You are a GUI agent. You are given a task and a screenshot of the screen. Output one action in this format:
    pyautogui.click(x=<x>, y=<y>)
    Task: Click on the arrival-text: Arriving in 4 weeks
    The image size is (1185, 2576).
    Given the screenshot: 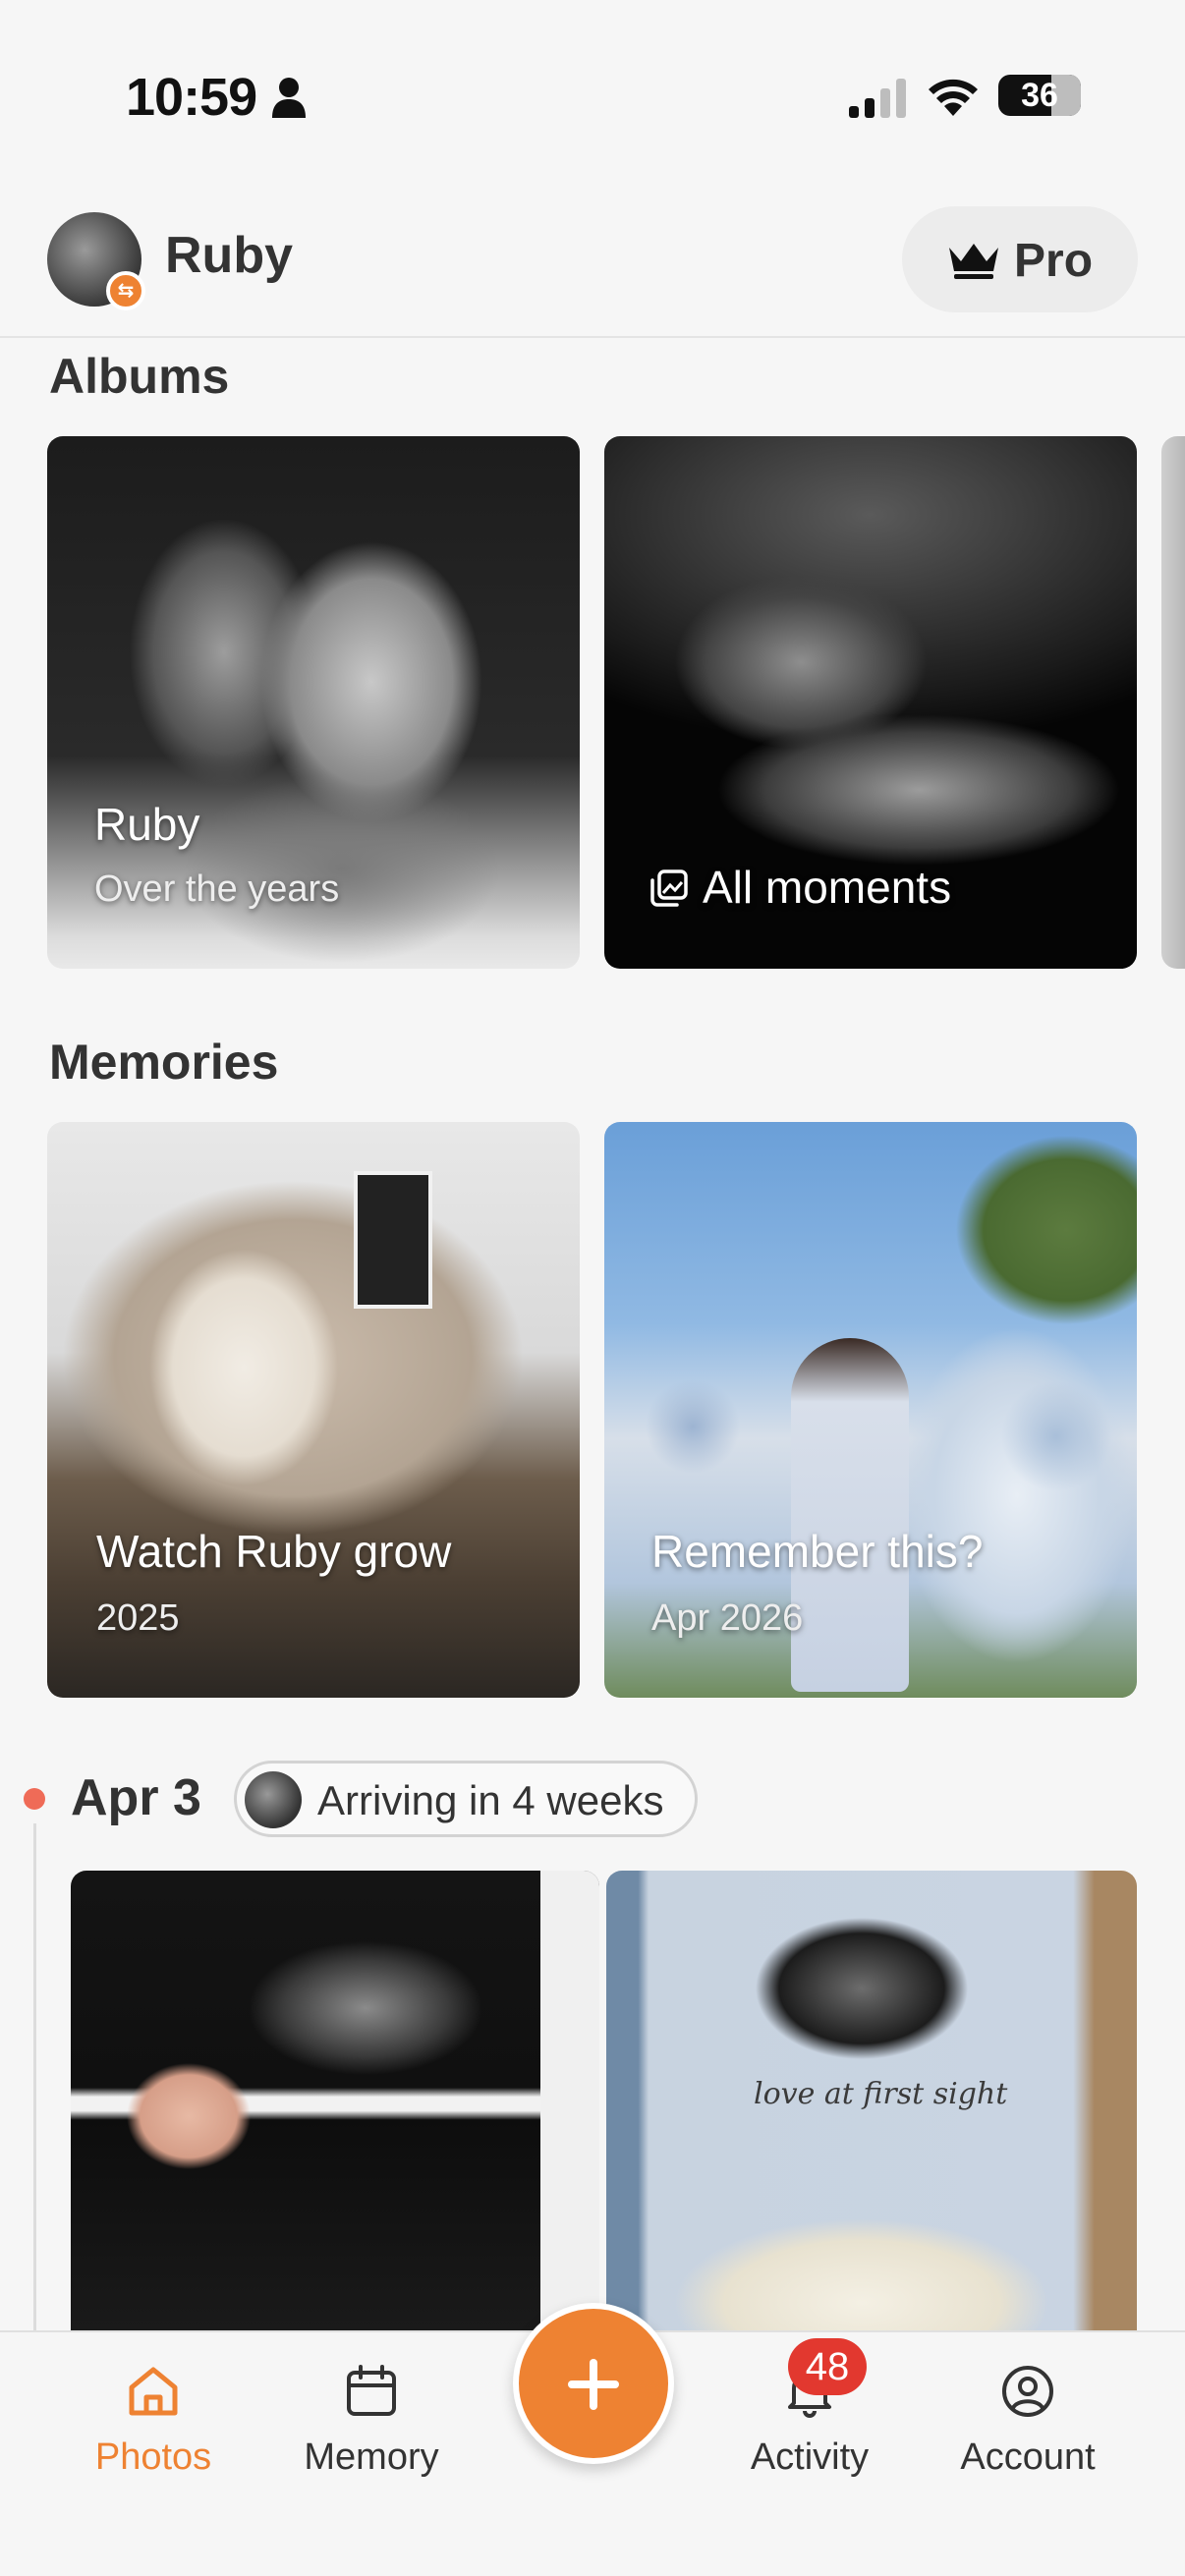 What is the action you would take?
    pyautogui.click(x=491, y=1800)
    